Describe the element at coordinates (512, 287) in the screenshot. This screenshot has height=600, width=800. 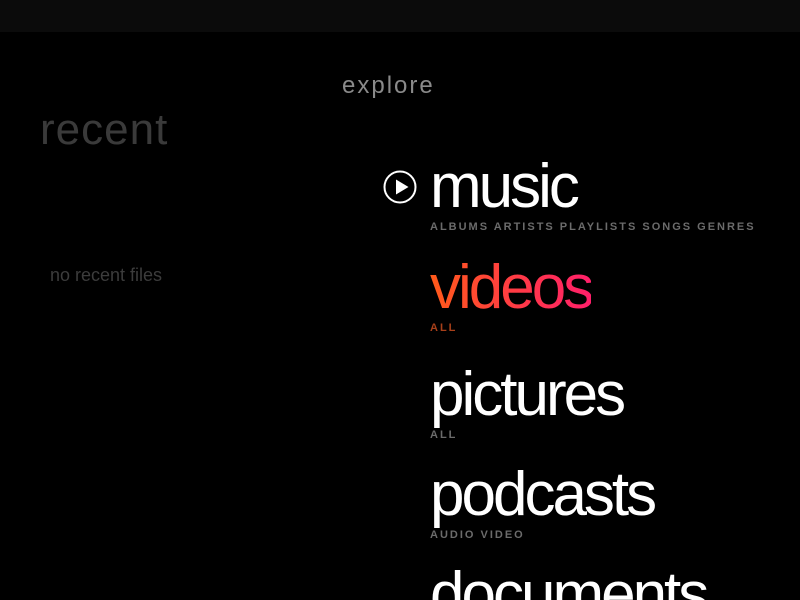
I see `menu-item-label: videos` at that location.